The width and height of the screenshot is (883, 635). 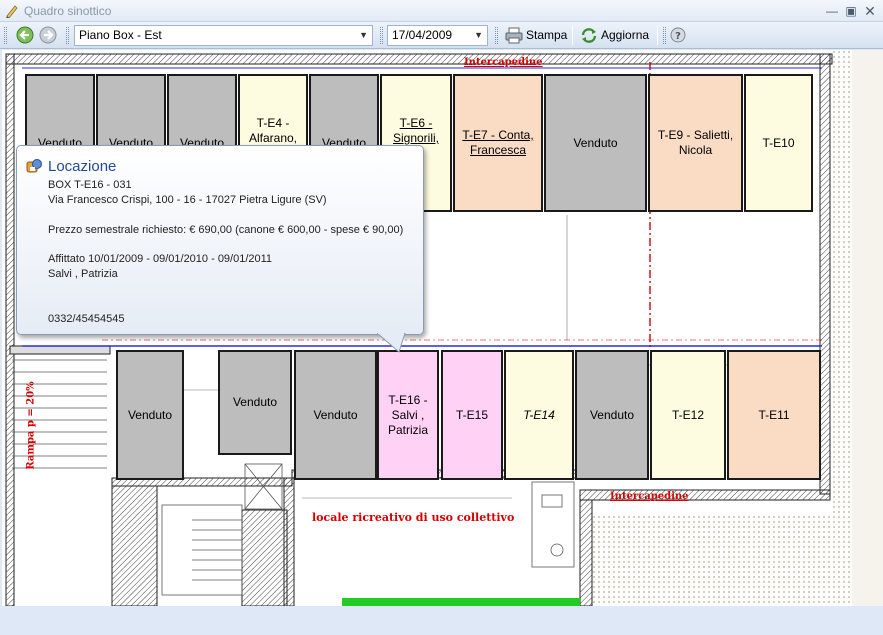 I want to click on box-label: T-E6 - Signorili,, so click(x=416, y=130).